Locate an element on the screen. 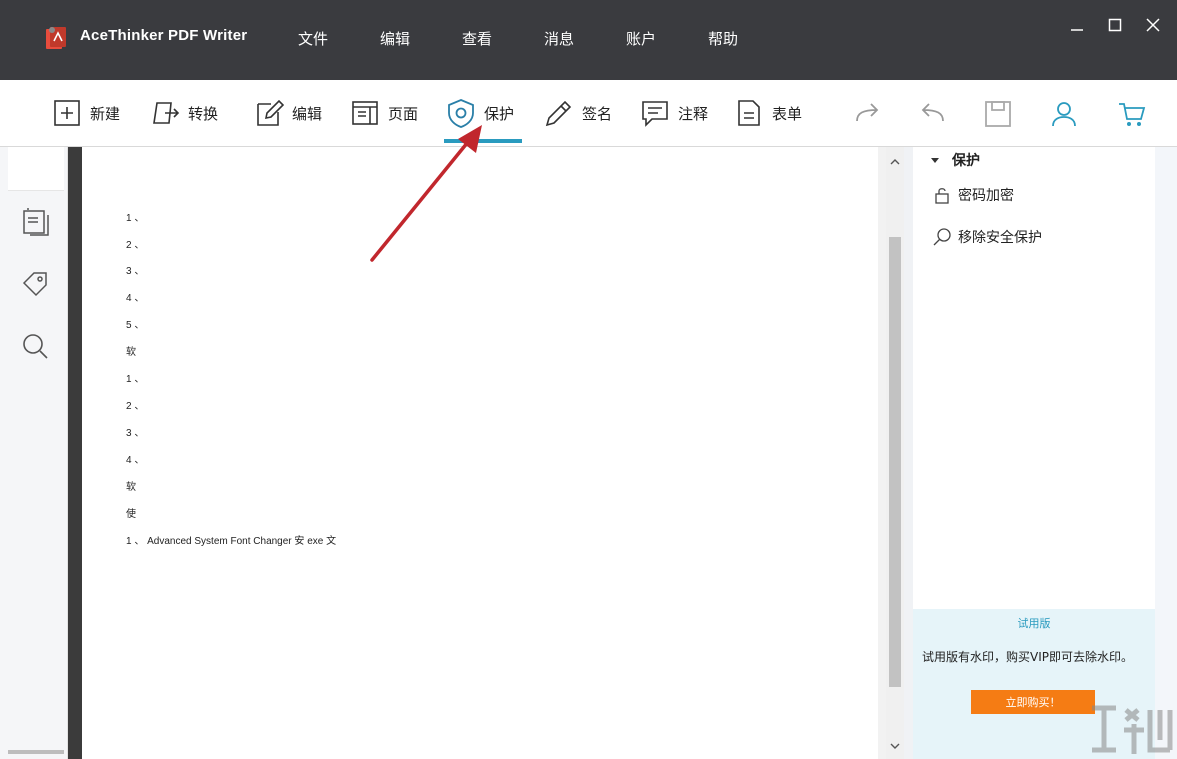 This screenshot has width=1177, height=759. thumbnails-icon is located at coordinates (35, 222).